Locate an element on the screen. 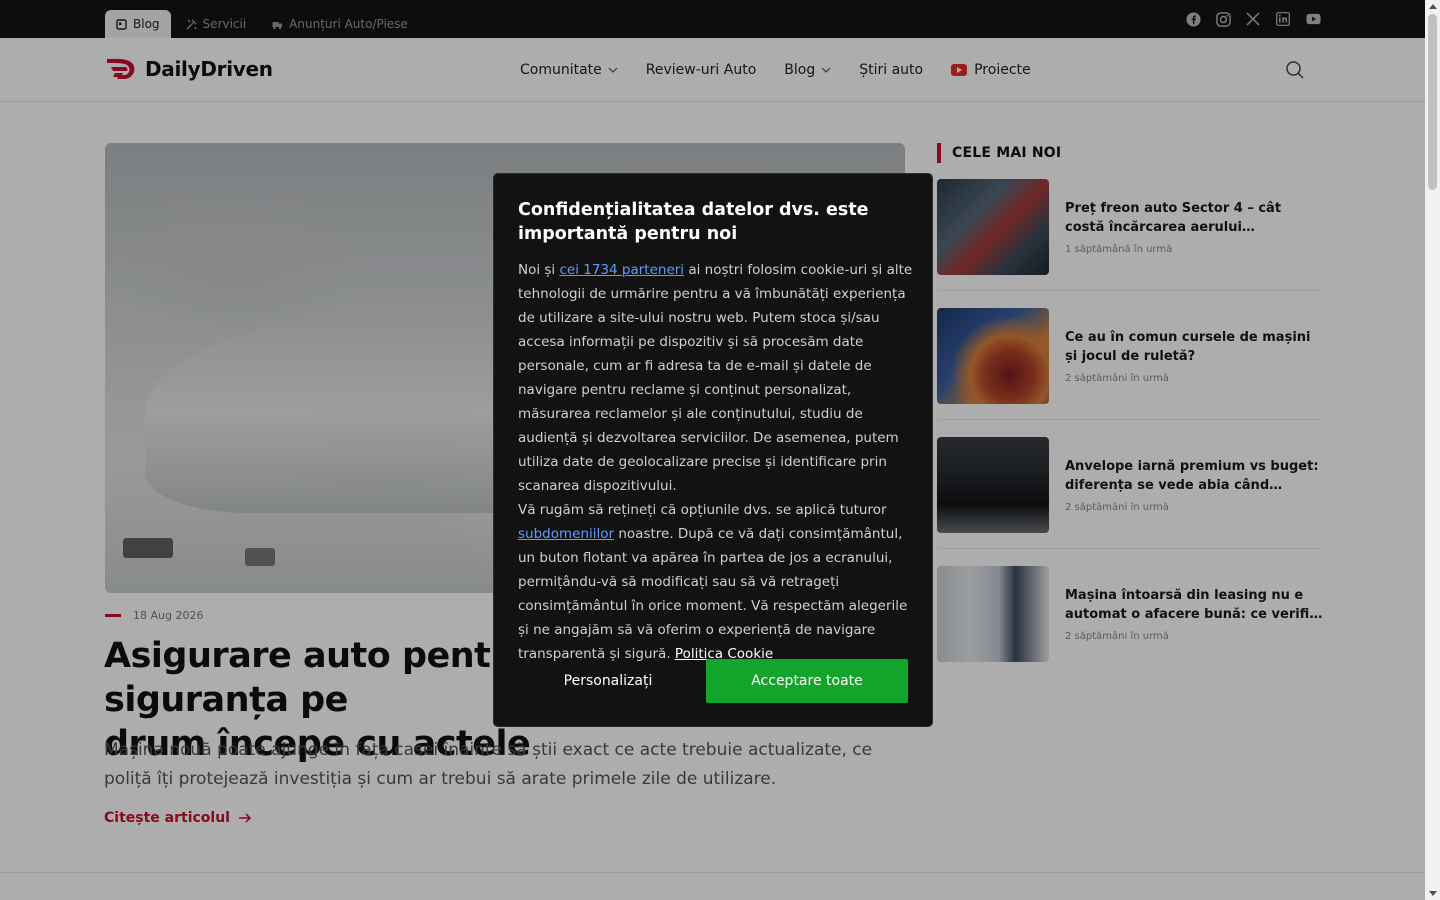 This screenshot has width=1440, height=900. scroll-up-icon is located at coordinates (1433, 6).